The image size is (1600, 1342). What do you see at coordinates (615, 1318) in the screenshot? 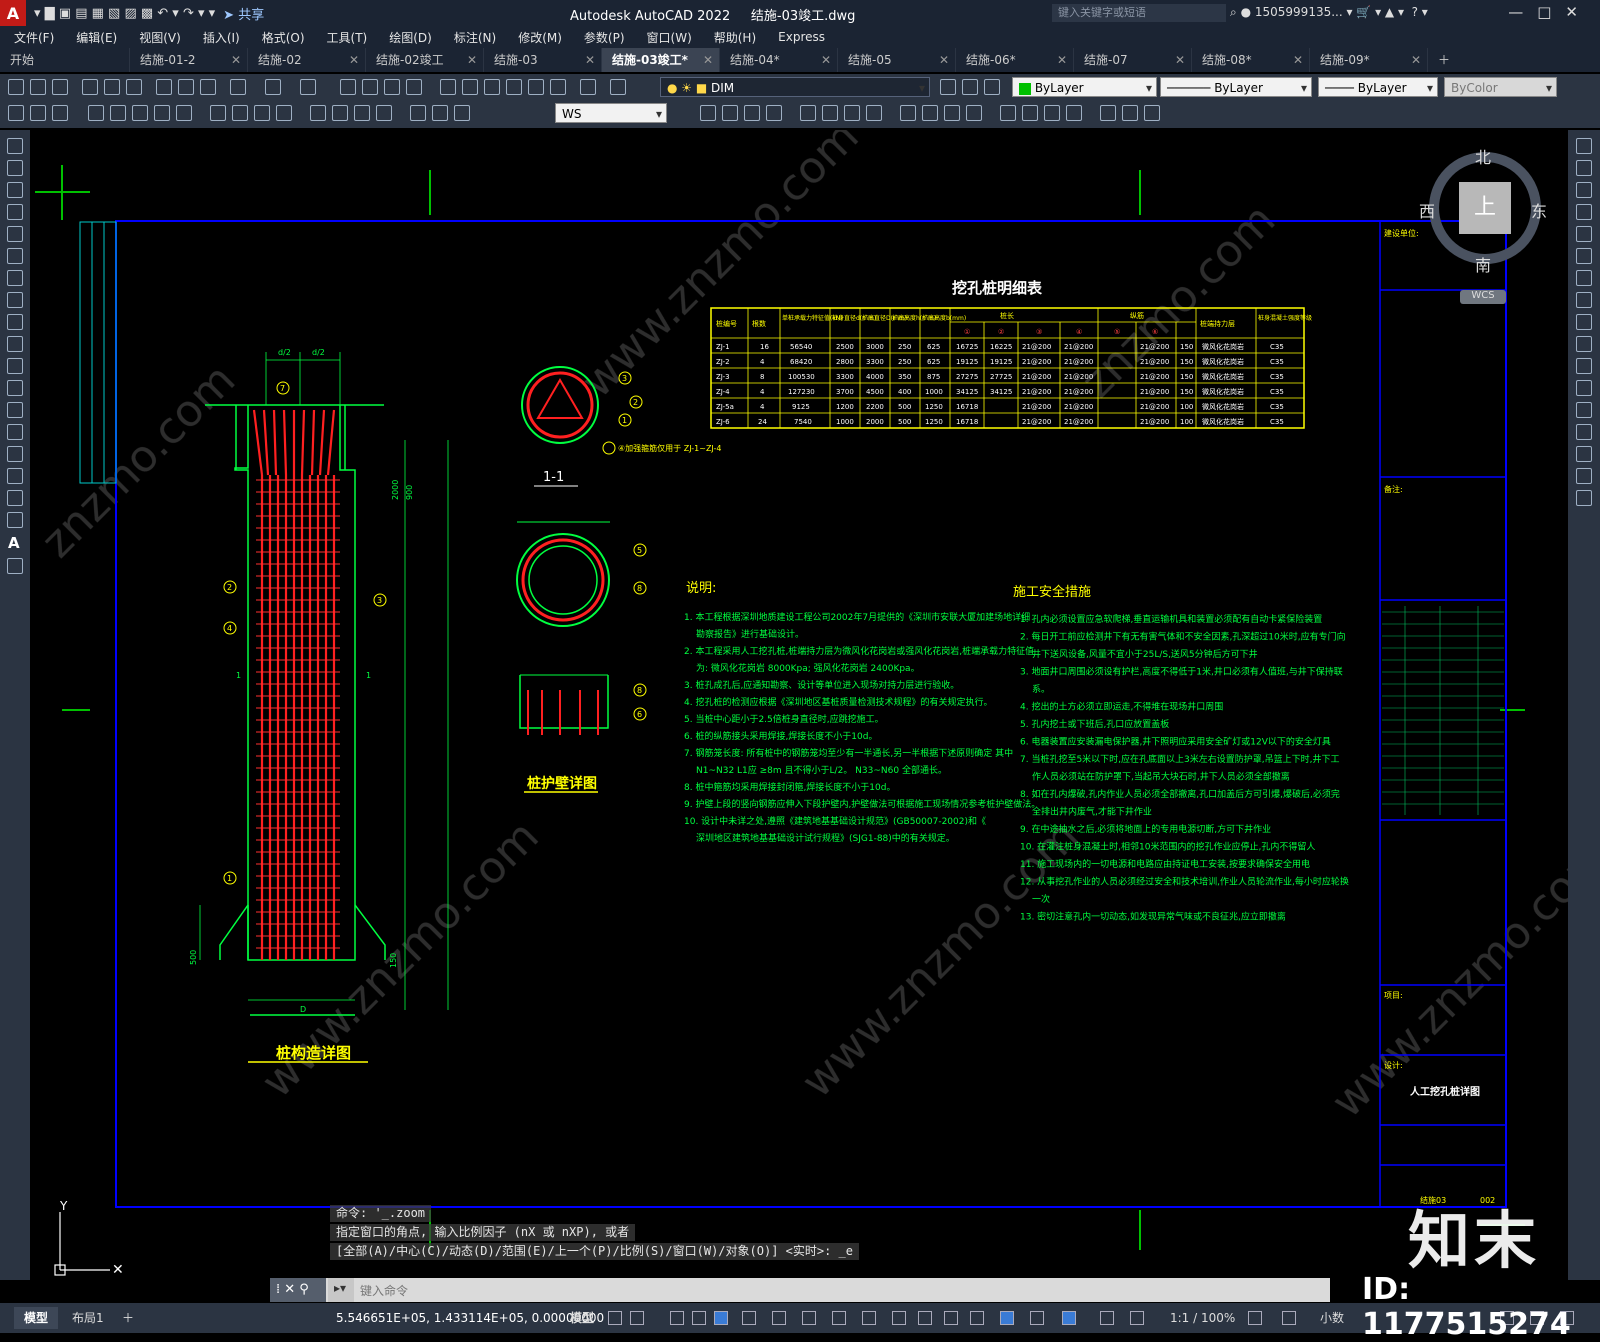
I see `grid-icon` at bounding box center [615, 1318].